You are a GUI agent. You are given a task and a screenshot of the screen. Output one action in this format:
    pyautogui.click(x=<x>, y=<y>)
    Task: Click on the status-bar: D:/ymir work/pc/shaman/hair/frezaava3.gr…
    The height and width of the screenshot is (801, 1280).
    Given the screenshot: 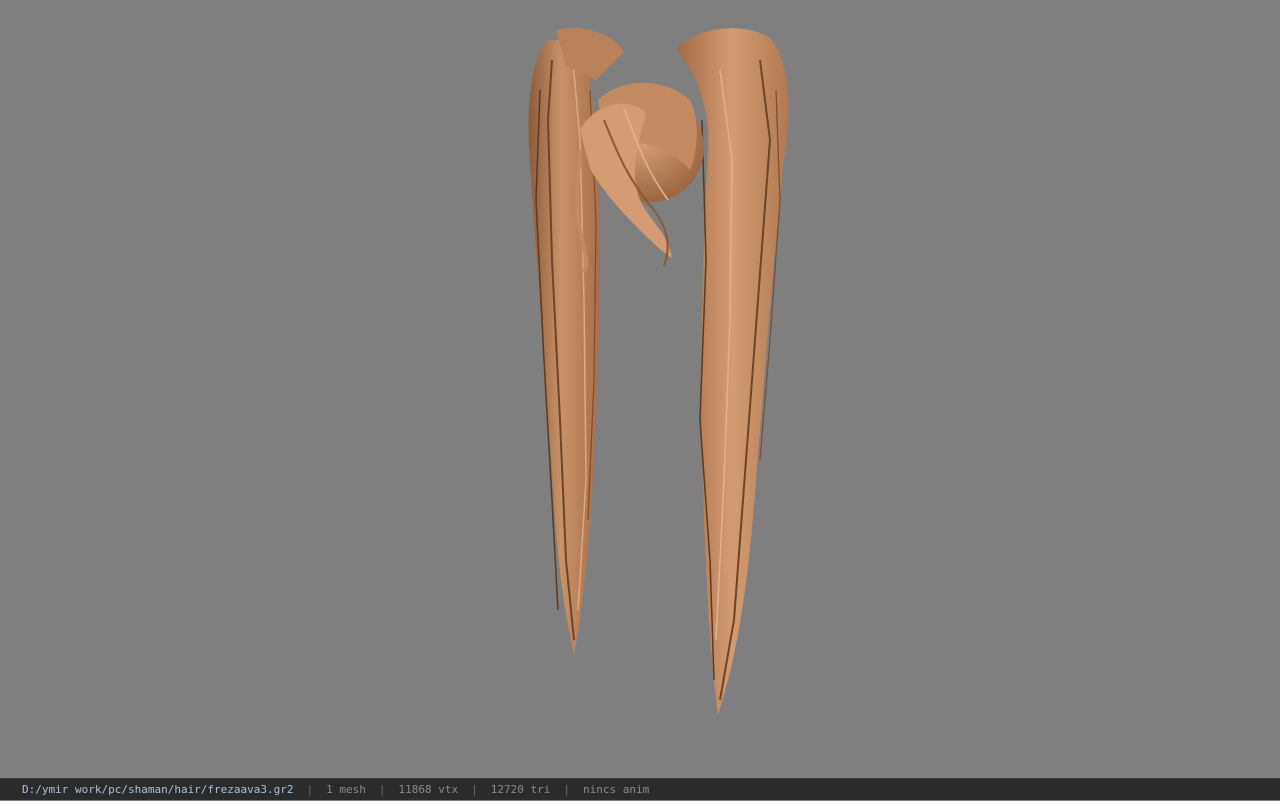 What is the action you would take?
    pyautogui.click(x=640, y=789)
    